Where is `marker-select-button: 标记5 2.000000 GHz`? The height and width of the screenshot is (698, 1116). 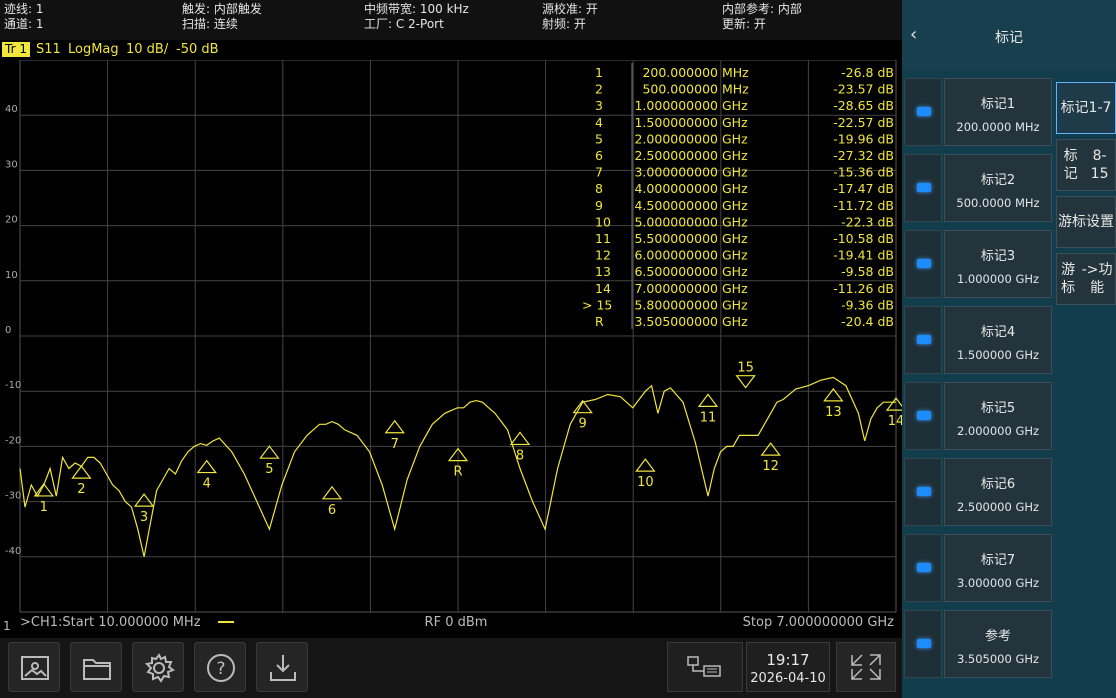 marker-select-button: 标记5 2.000000 GHz is located at coordinates (998, 416).